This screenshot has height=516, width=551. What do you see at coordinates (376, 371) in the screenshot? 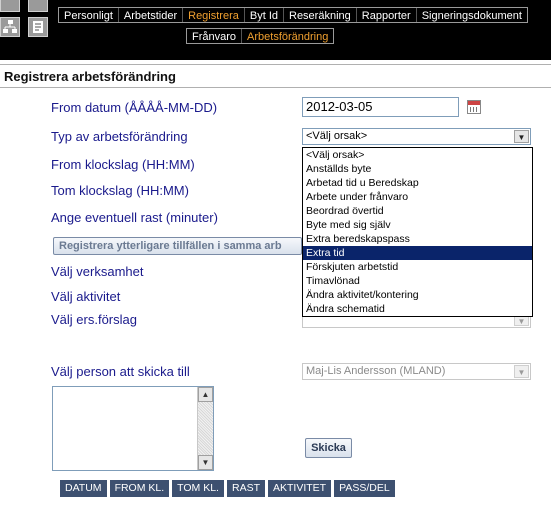
I see `send-to-value: Maj-Lis Andersson (MLAND)` at bounding box center [376, 371].